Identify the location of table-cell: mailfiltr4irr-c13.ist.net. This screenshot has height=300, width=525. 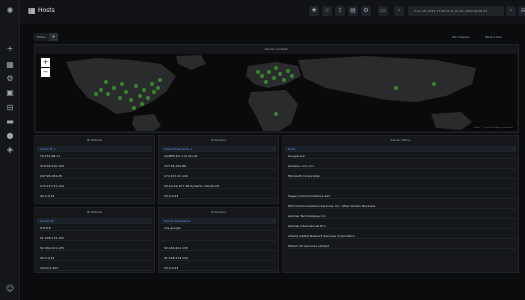
(218, 156).